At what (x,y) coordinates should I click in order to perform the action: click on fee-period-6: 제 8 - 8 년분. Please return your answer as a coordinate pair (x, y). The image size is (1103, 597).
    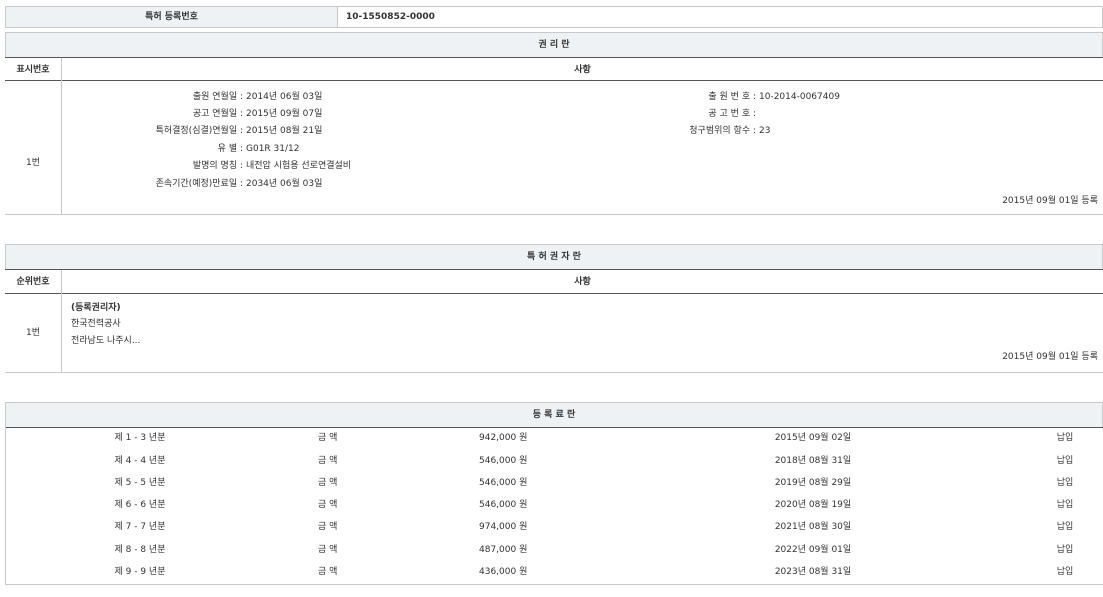
    Looking at the image, I should click on (140, 550).